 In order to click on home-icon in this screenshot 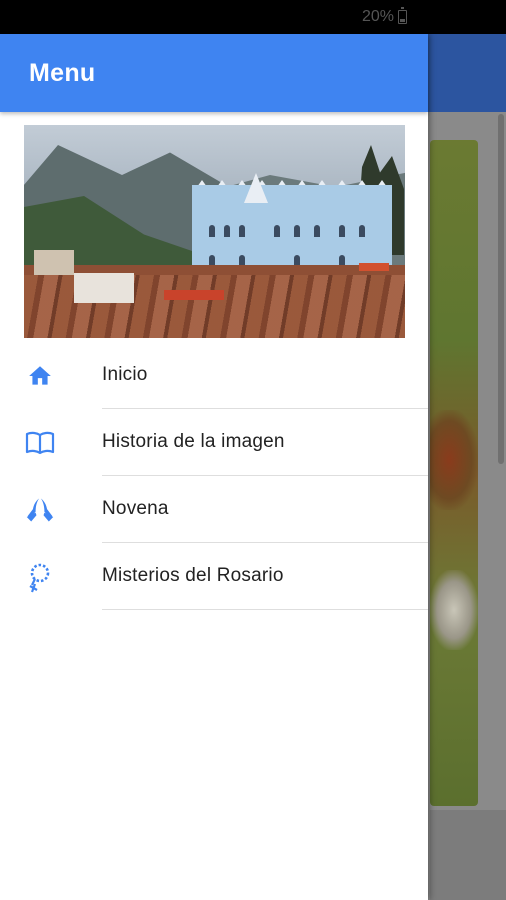, I will do `click(40, 376)`.